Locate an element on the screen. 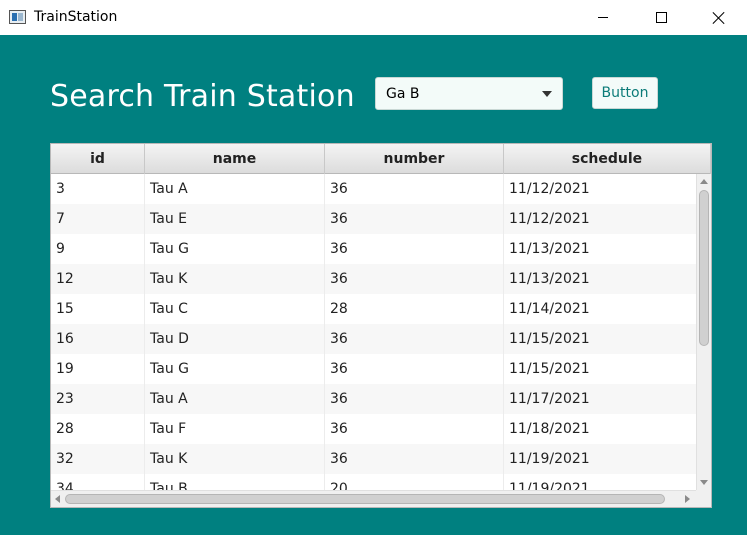 The image size is (747, 535). title-bar: TrainStation is located at coordinates (373, 17).